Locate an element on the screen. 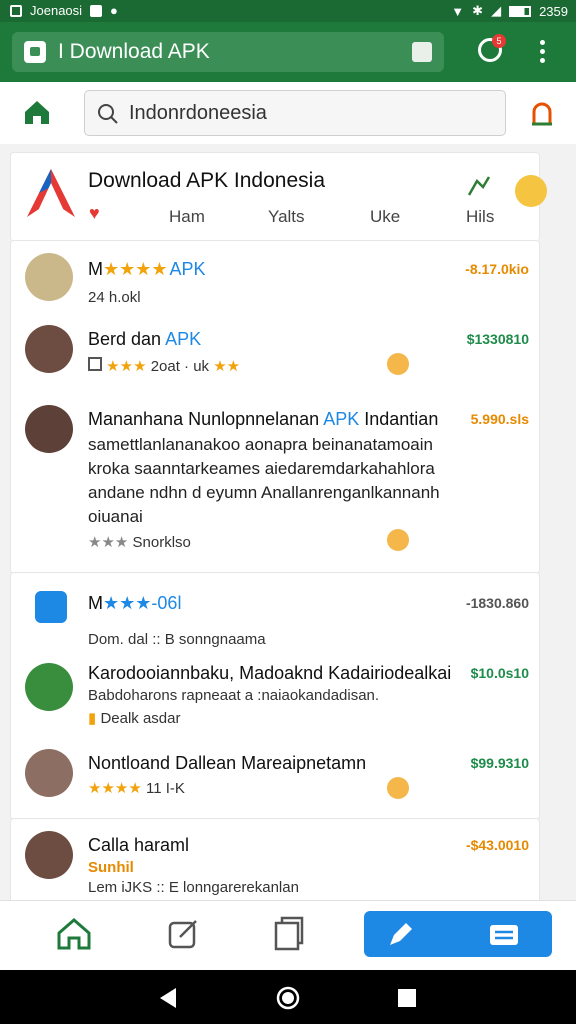  status-bar: Joenaosi ● ▼ ✱ ◢ 2359 is located at coordinates (288, 11).